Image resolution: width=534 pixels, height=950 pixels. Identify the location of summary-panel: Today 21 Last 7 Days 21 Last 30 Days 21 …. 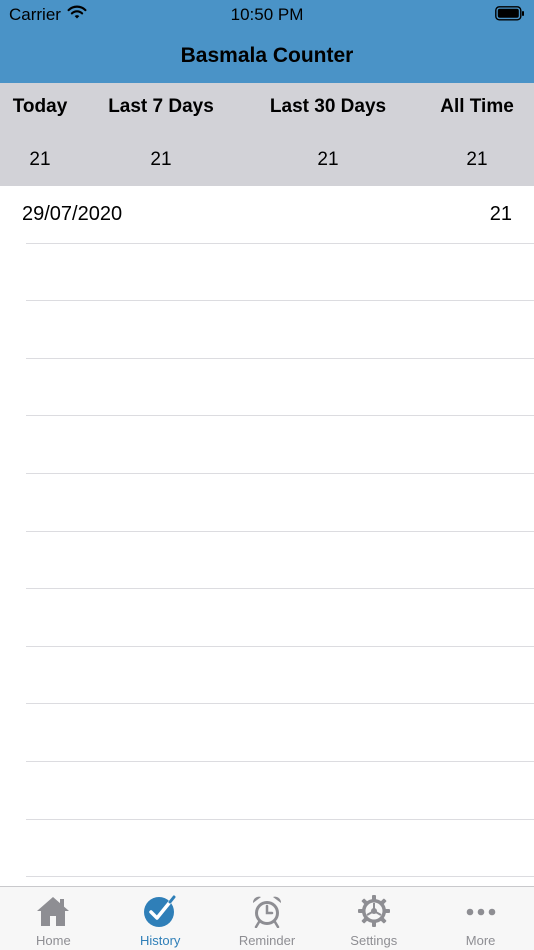
(267, 134).